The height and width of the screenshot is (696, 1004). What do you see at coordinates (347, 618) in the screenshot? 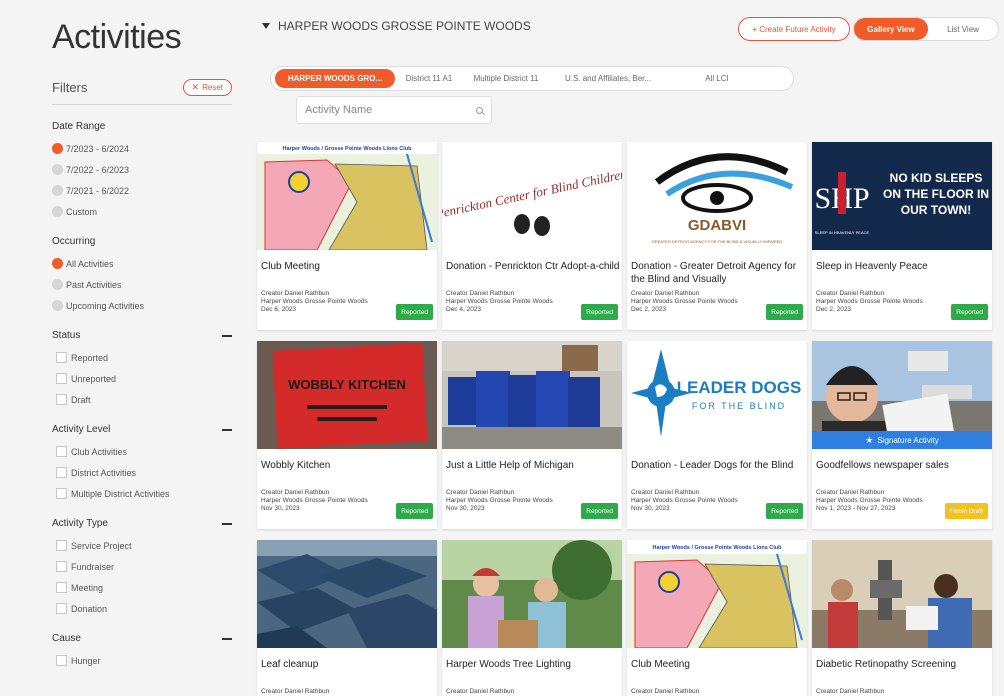
I see `activity-card: Leaf cleanup Creator Daniel Rathbun` at bounding box center [347, 618].